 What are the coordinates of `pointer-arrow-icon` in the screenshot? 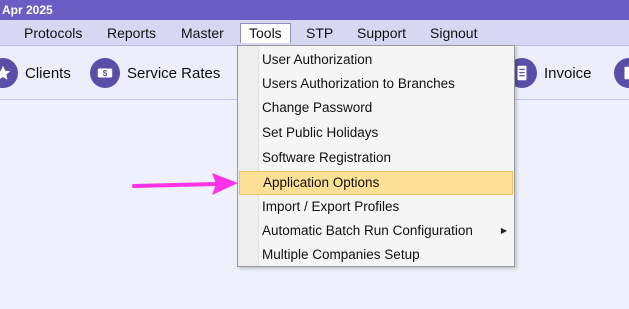 It's located at (185, 184).